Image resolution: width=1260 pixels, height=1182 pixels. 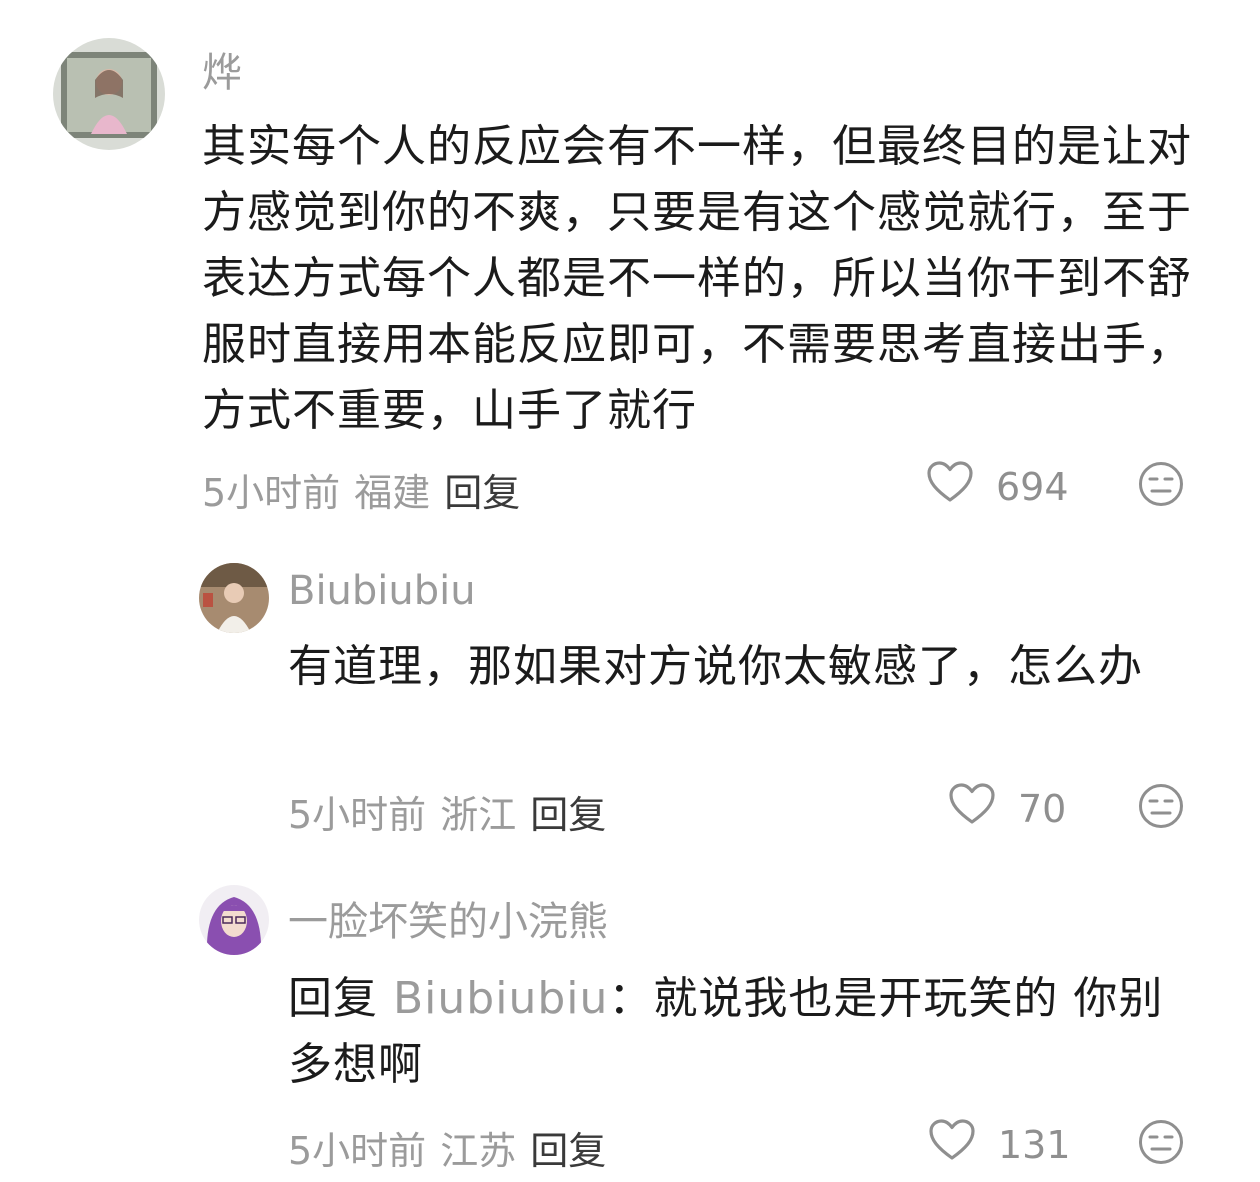 I want to click on comment-location: 福建, so click(x=392, y=493).